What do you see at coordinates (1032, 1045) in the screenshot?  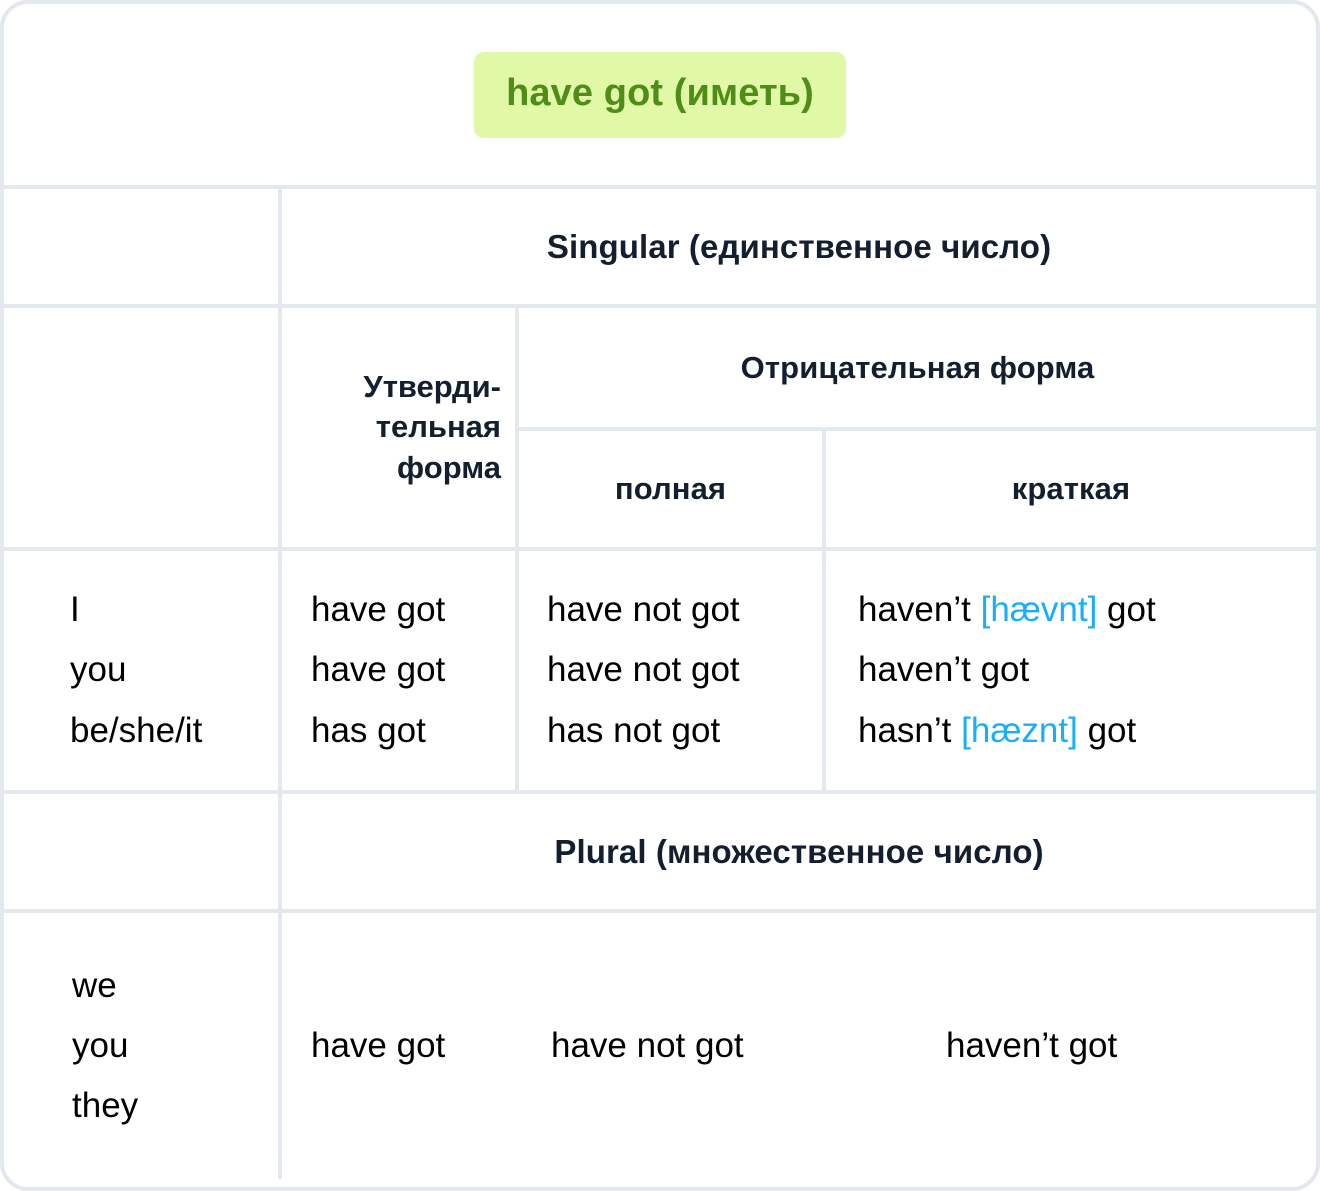 I see `plural-negative-short: haven’t got` at bounding box center [1032, 1045].